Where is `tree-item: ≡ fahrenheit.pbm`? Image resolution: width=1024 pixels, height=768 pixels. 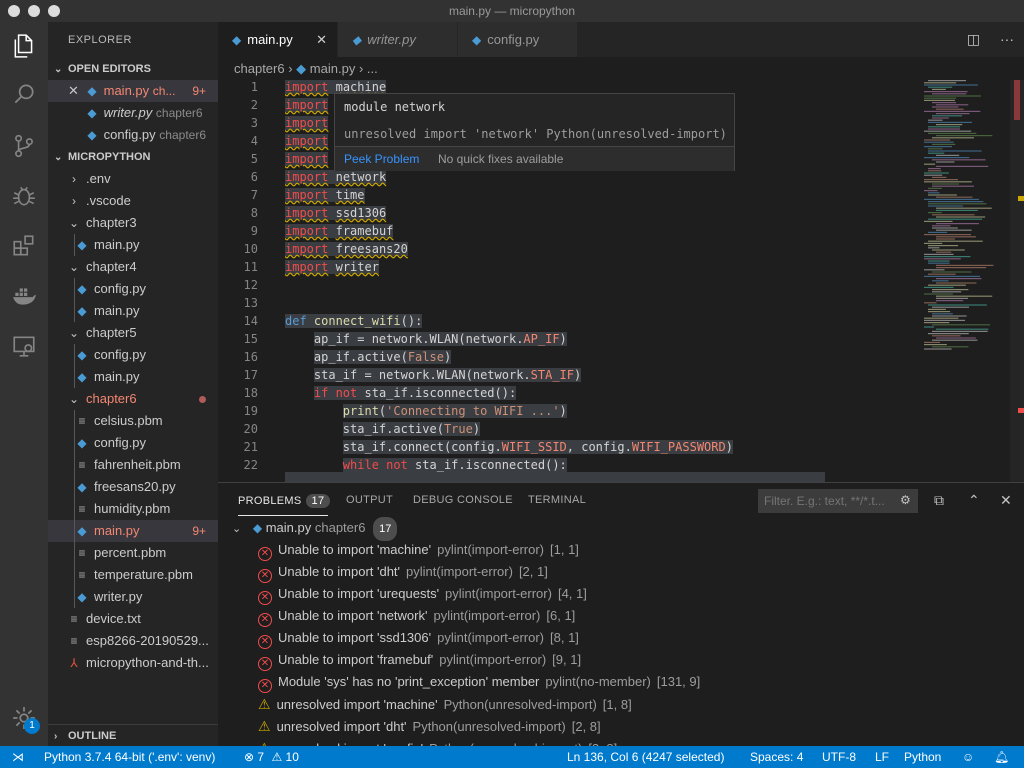 tree-item: ≡ fahrenheit.pbm is located at coordinates (133, 465).